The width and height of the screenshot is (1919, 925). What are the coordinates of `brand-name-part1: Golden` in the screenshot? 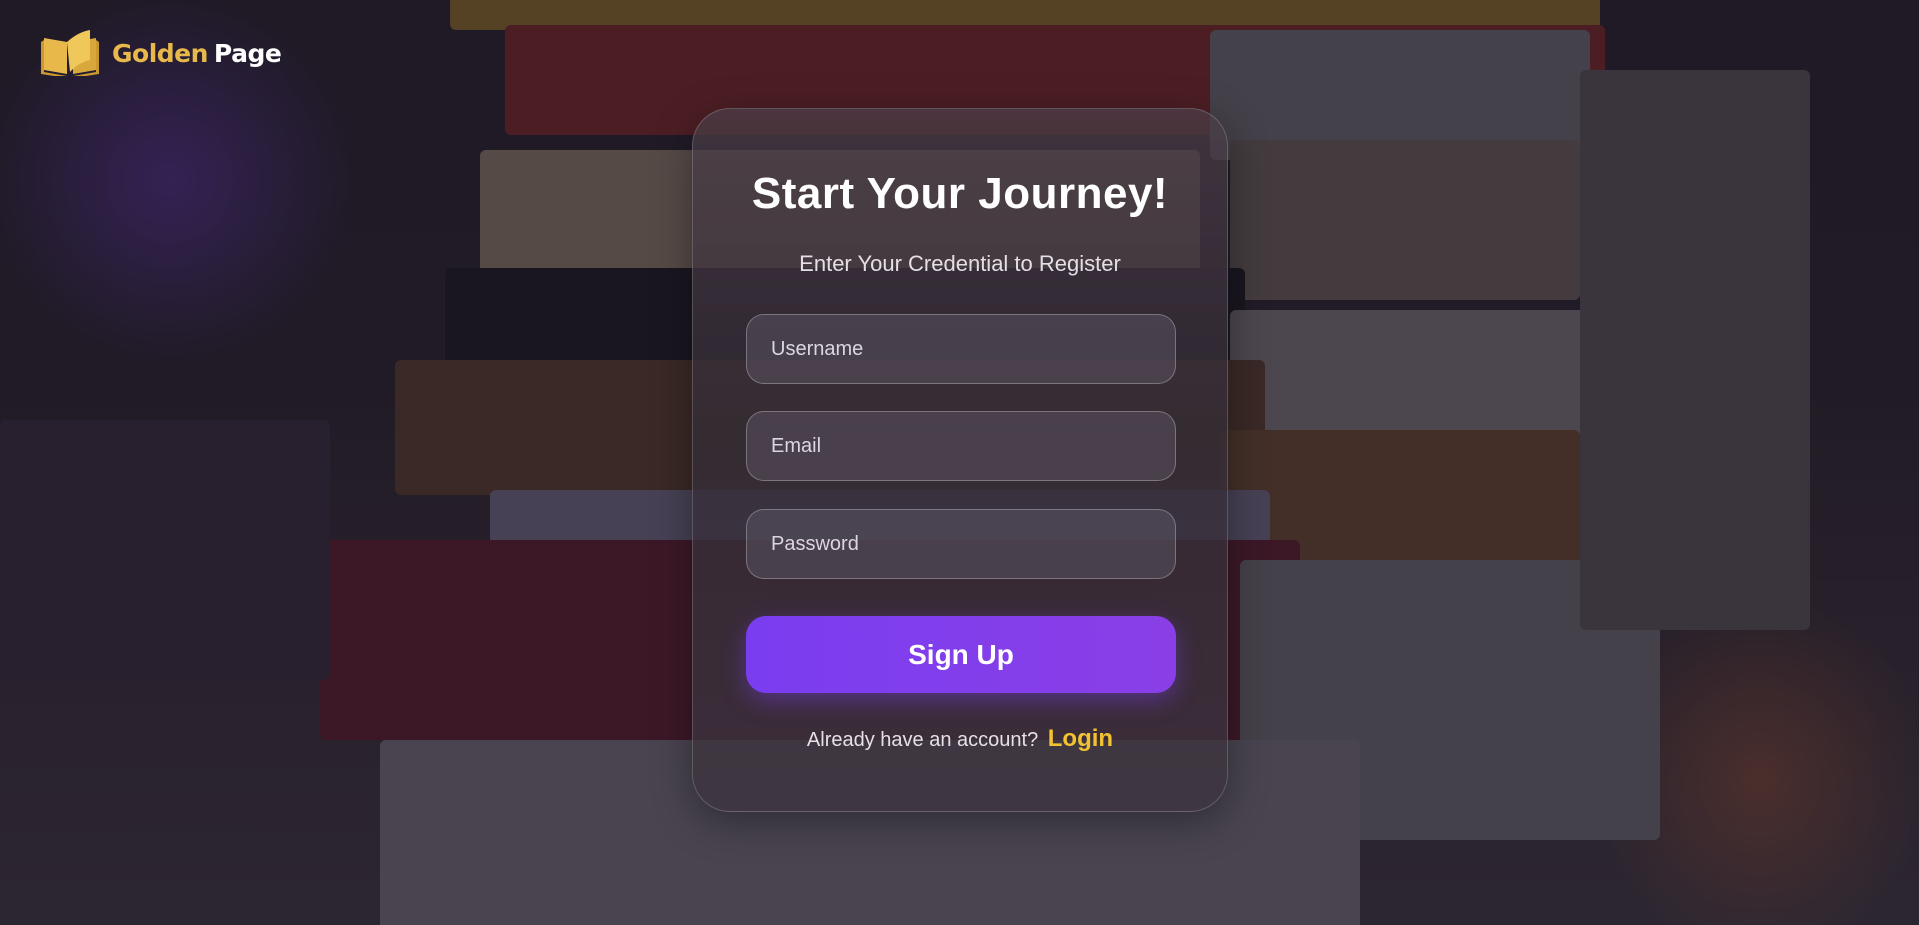 It's located at (160, 53).